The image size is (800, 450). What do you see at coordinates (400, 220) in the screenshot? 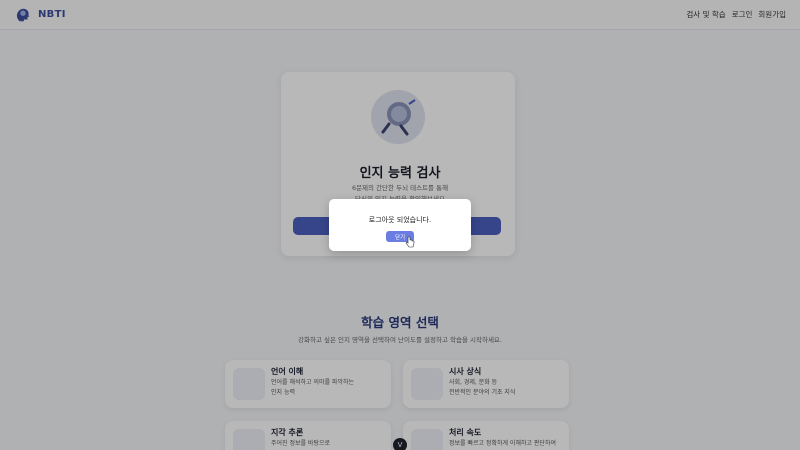
I see `modal-message: 로그아웃 되었습니다.` at bounding box center [400, 220].